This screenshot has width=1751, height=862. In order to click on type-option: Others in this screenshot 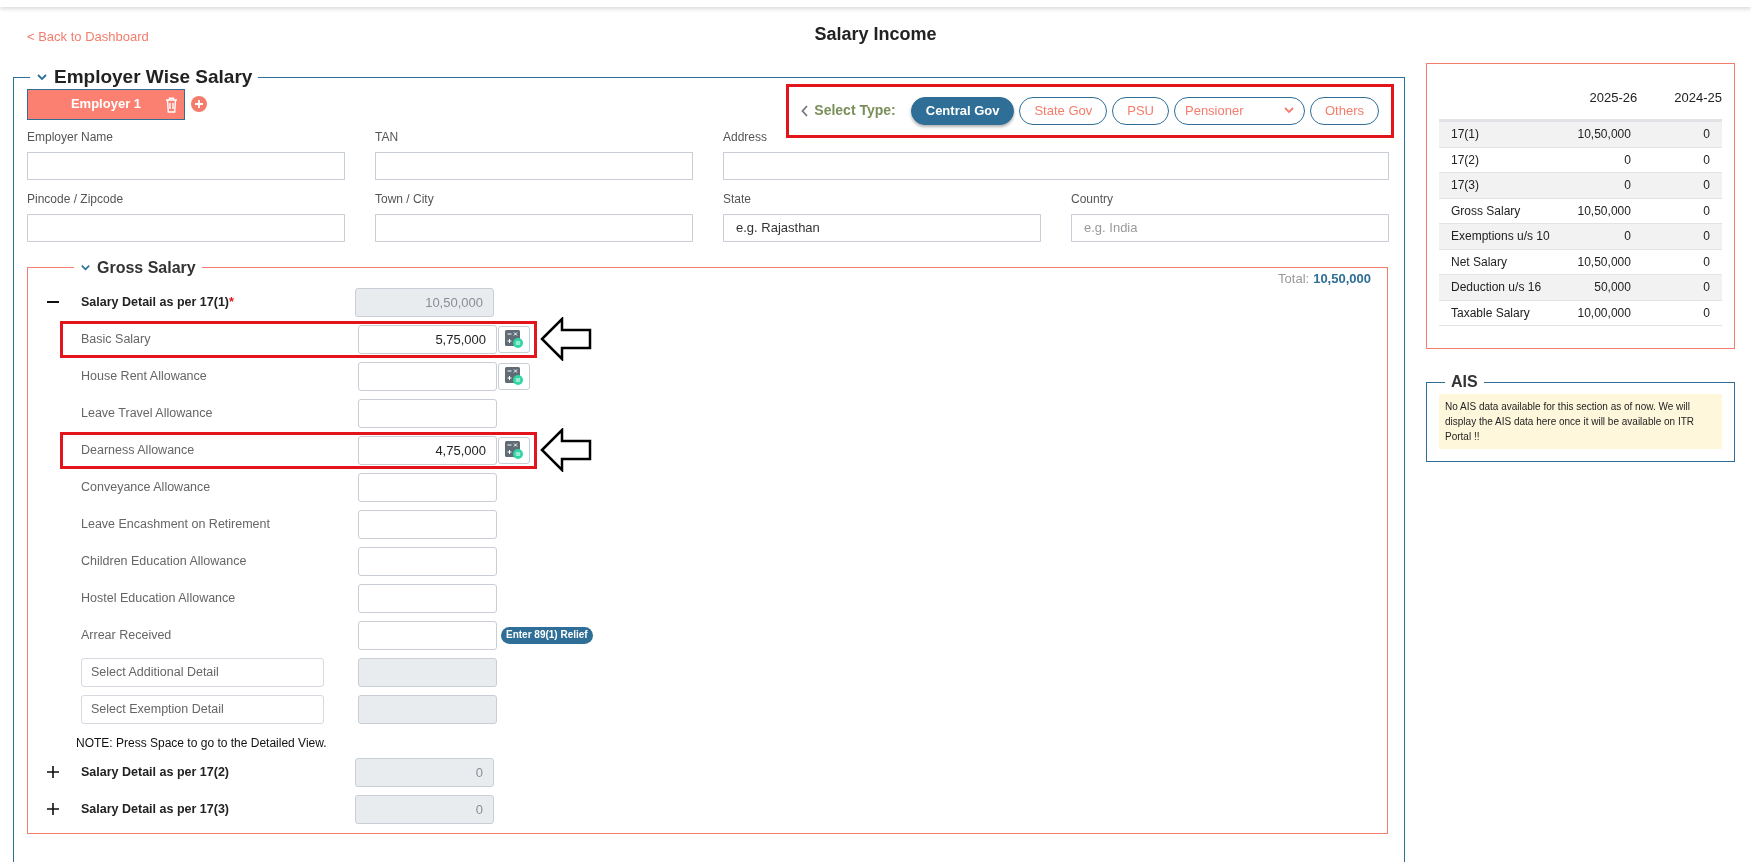, I will do `click(1344, 110)`.